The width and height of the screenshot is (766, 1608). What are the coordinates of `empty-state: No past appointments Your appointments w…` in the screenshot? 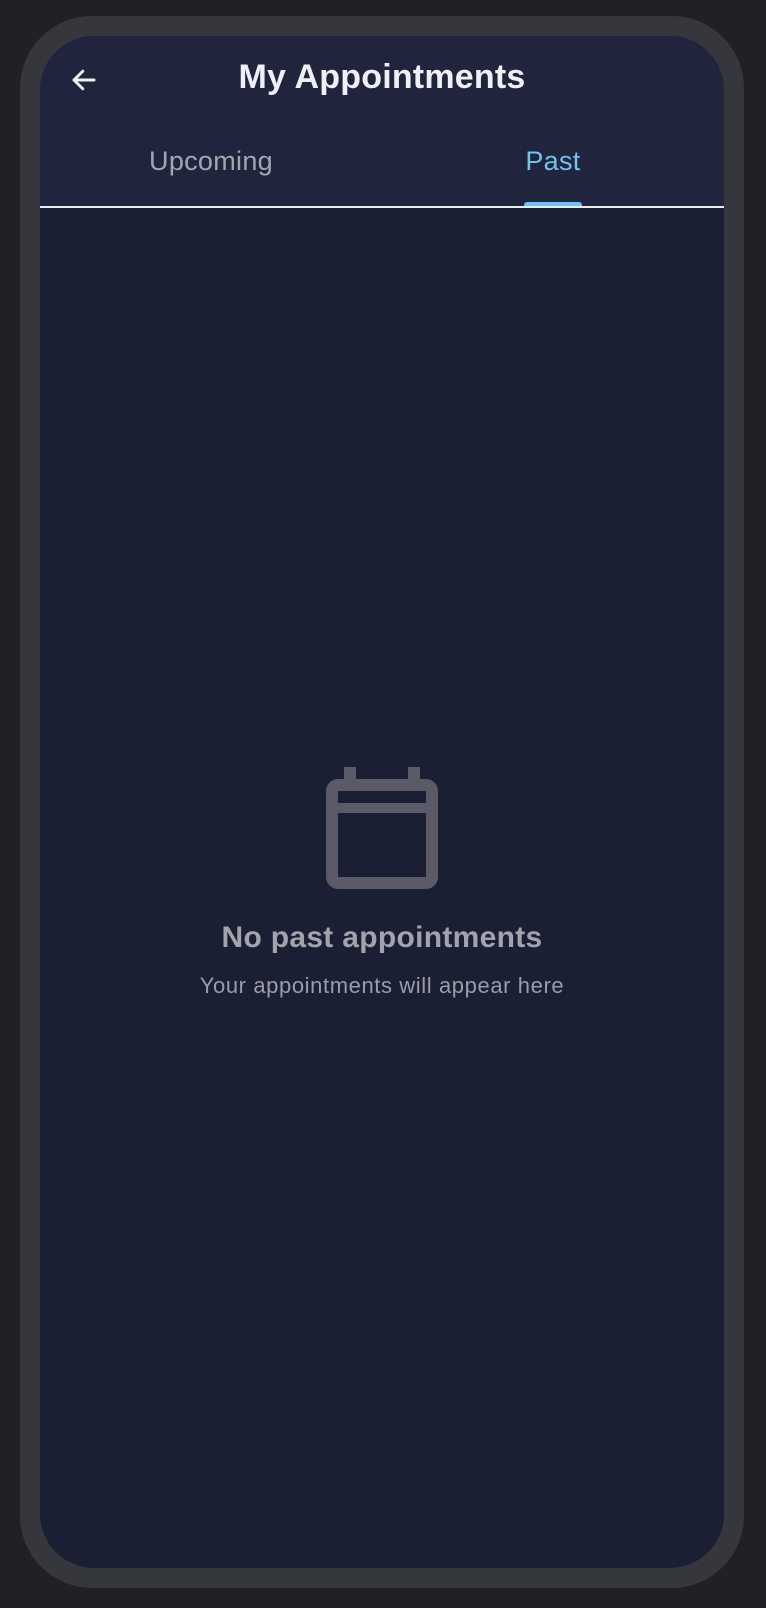 It's located at (382, 883).